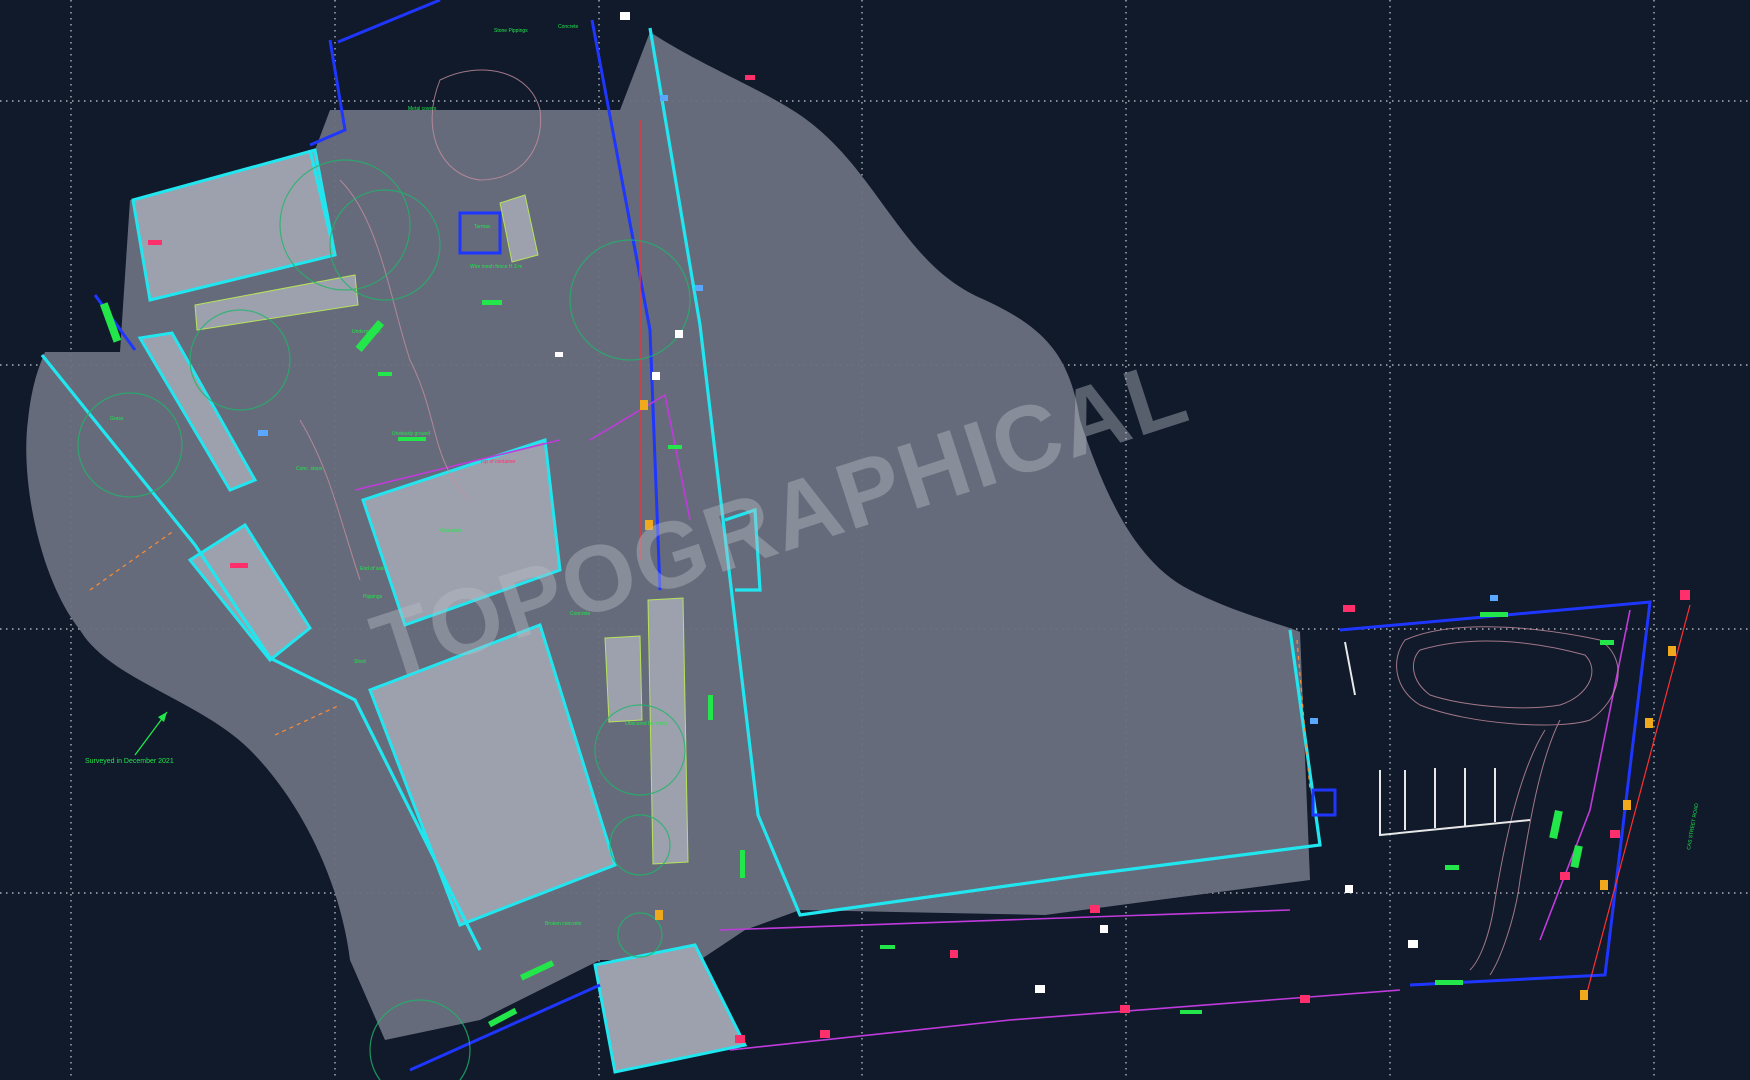 The image size is (1750, 1080). Describe the element at coordinates (646, 724) in the screenshot. I see `label-obscured: Obscured by shrub` at that location.